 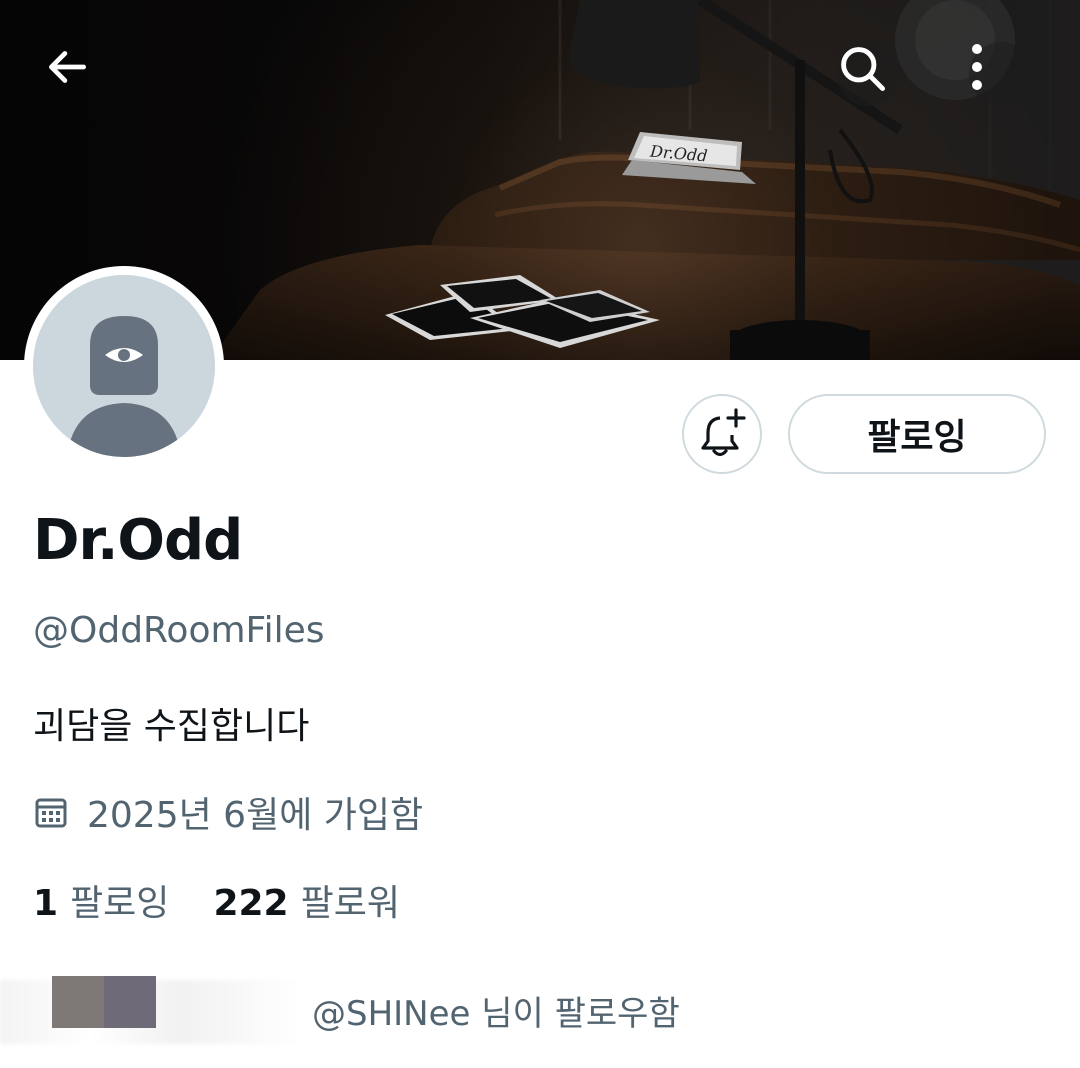 What do you see at coordinates (171, 726) in the screenshot?
I see `bio: 괴담을 수집합니다` at bounding box center [171, 726].